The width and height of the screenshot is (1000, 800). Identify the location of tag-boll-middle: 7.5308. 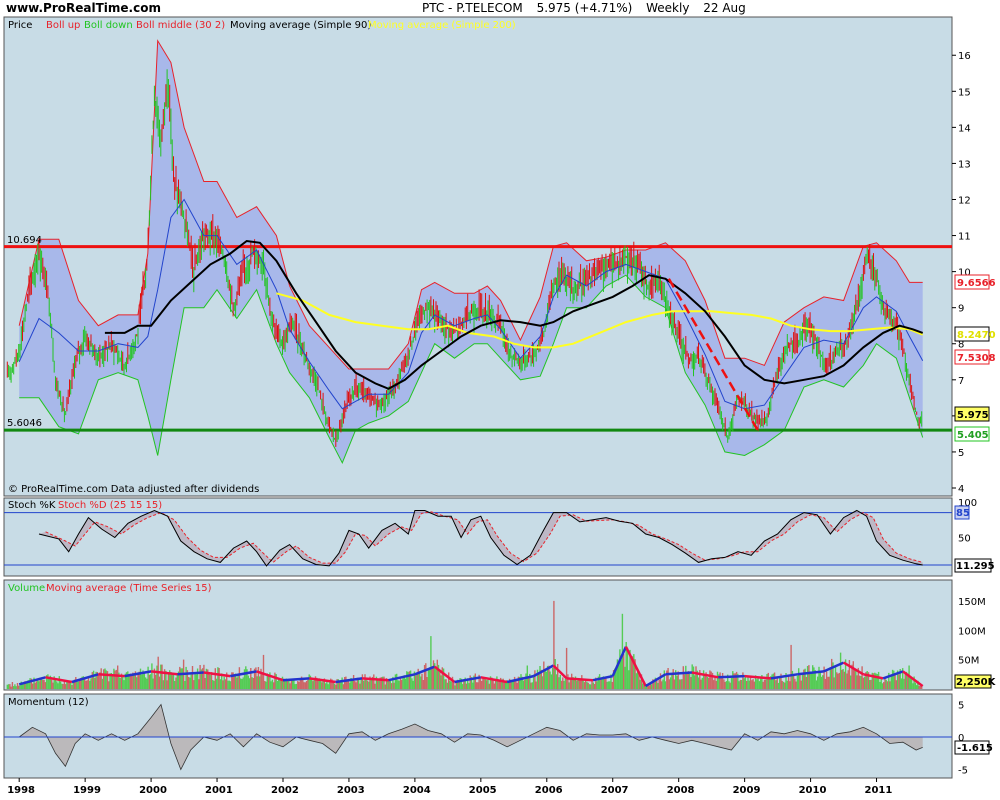
(975, 357).